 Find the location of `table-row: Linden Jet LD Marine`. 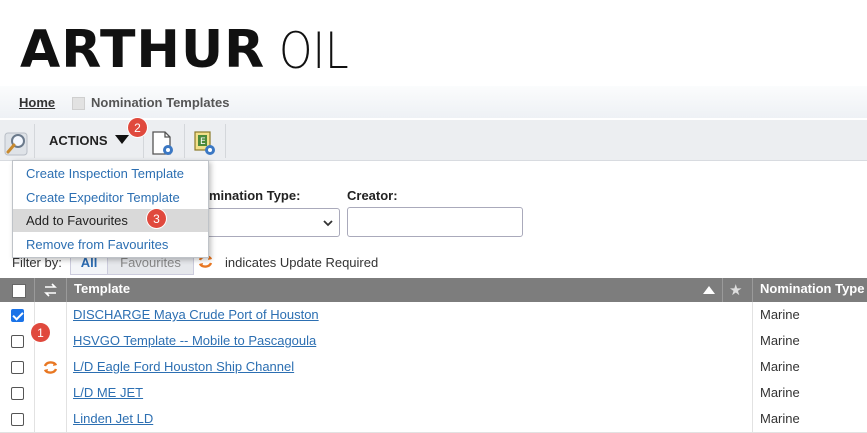

table-row: Linden Jet LD Marine is located at coordinates (433, 419).